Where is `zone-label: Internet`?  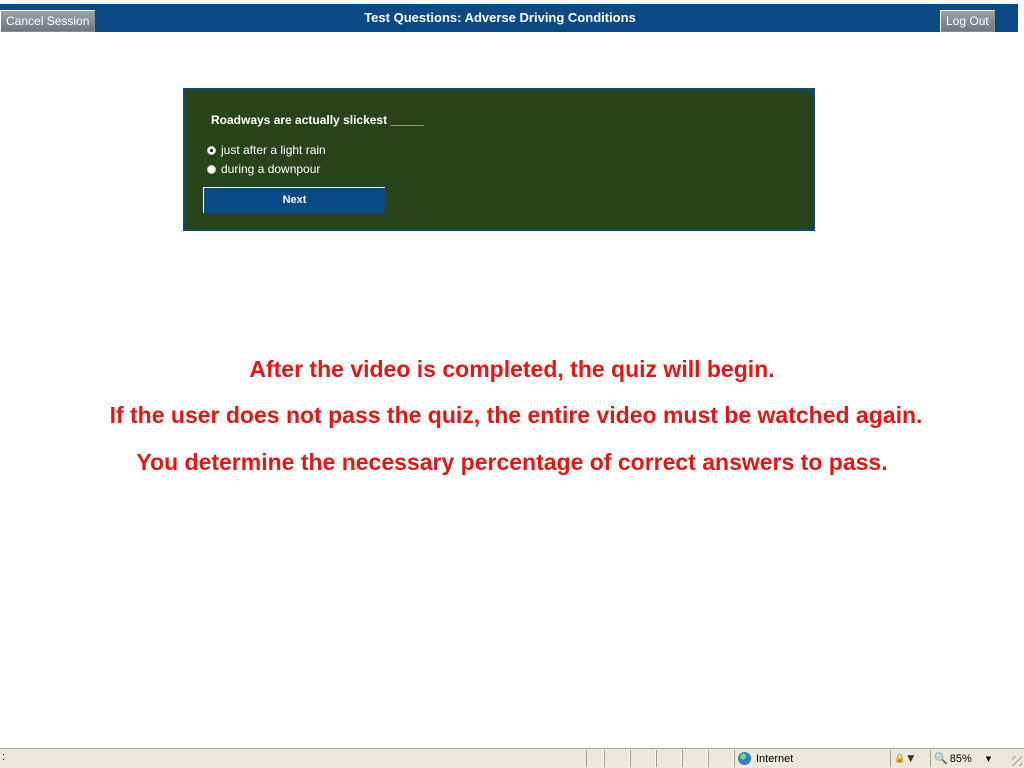
zone-label: Internet is located at coordinates (775, 758).